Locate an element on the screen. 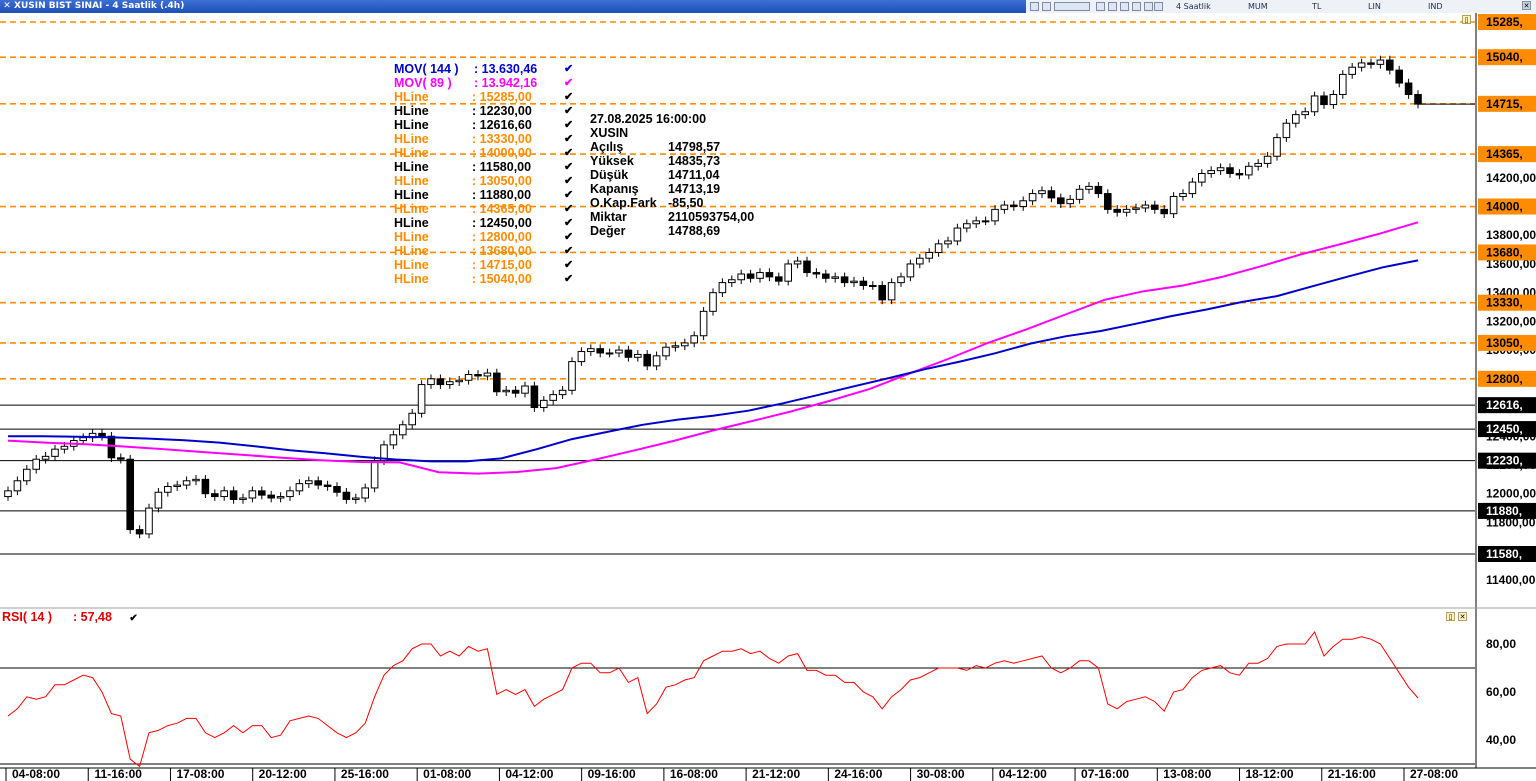 The image size is (1536, 781). layout-icon is located at coordinates (1046, 6).